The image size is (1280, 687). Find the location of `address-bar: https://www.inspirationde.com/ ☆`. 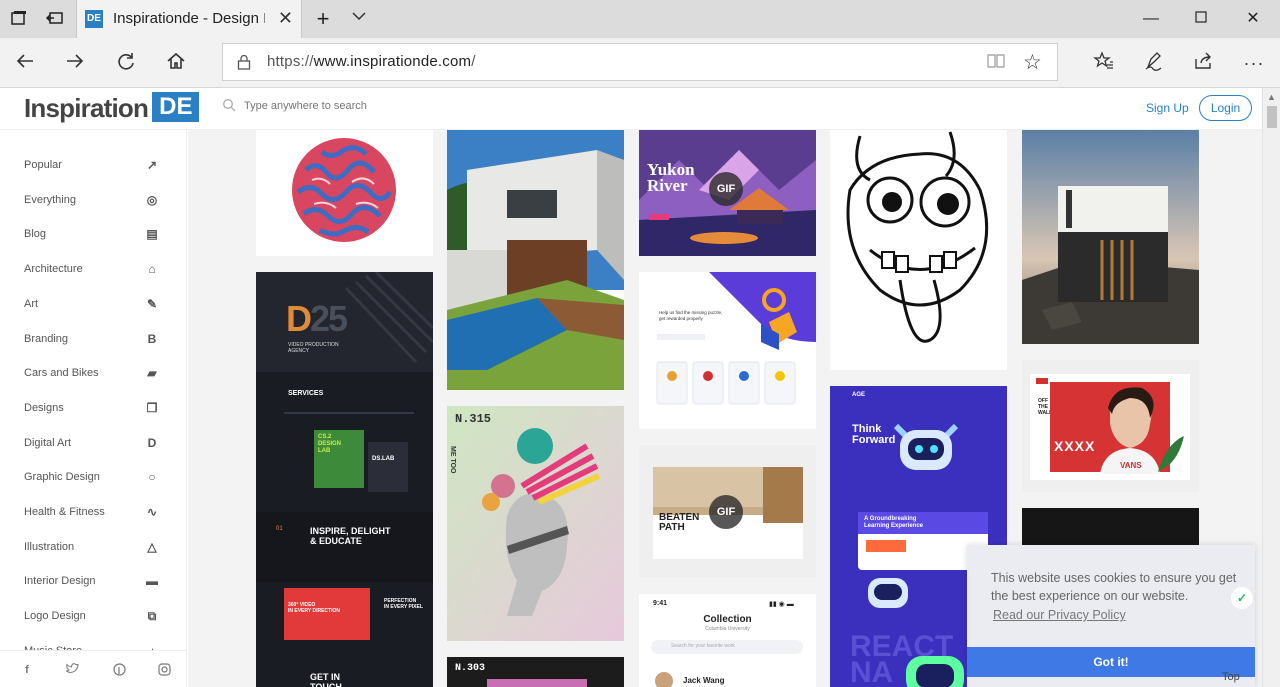

address-bar: https://www.inspirationde.com/ ☆ is located at coordinates (640, 62).